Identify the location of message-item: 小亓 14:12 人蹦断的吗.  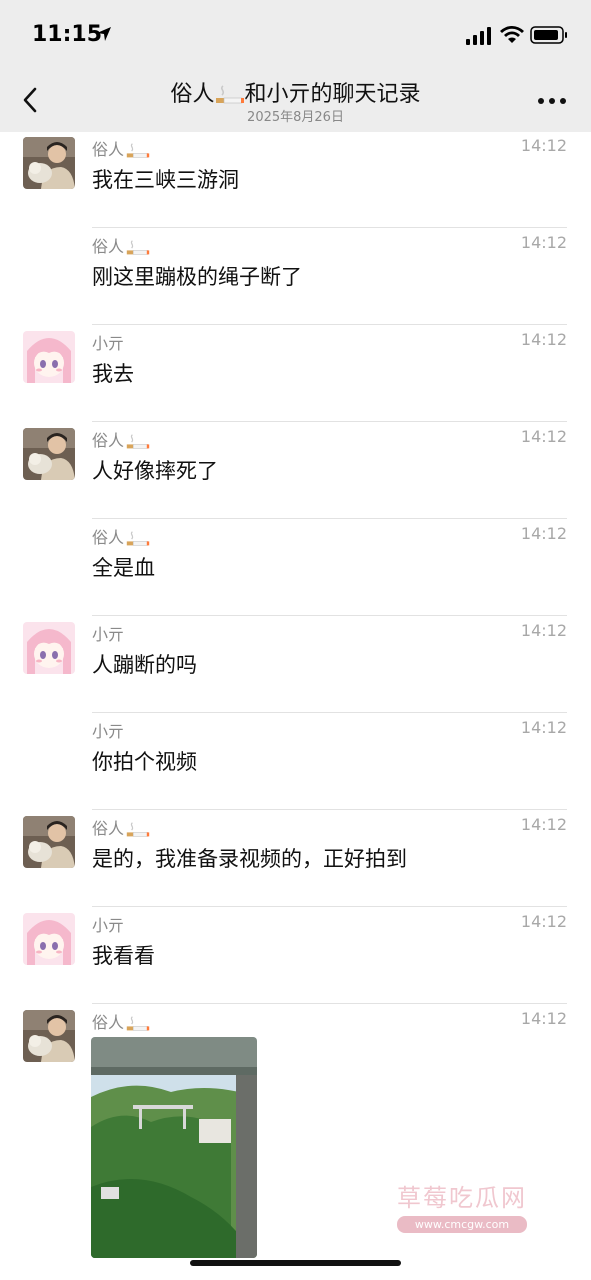
(295, 664).